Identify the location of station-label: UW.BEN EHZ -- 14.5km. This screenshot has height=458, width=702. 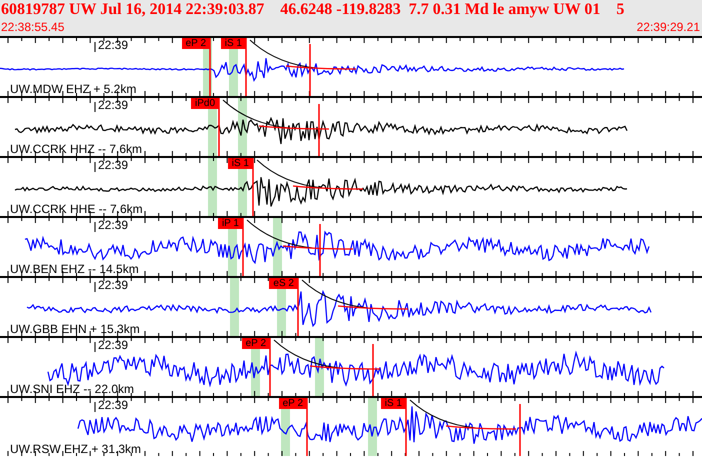
(74, 269).